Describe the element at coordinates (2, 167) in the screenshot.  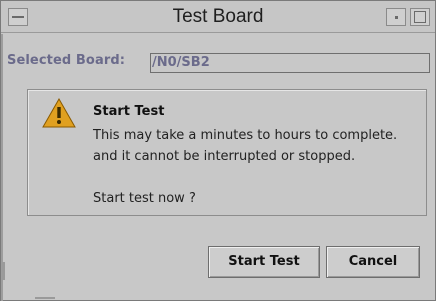
I see `window-left-border` at that location.